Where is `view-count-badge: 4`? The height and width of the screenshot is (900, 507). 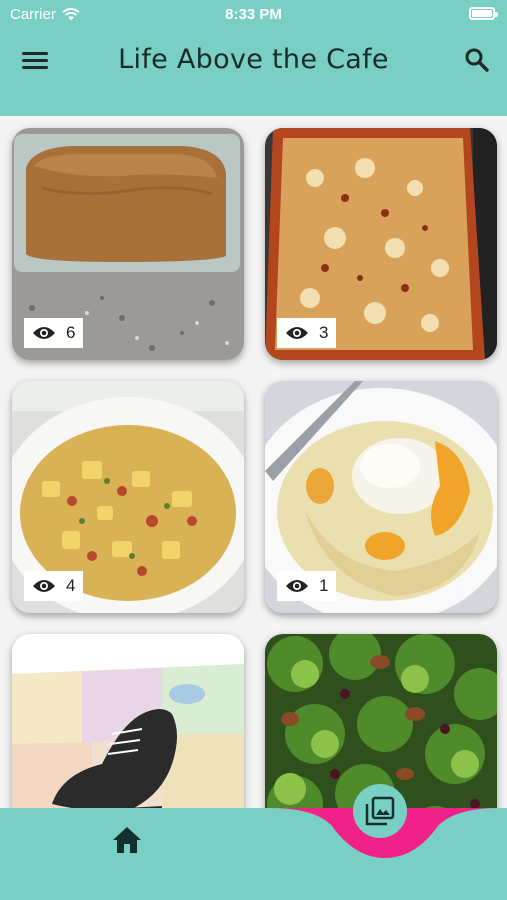 view-count-badge: 4 is located at coordinates (54, 586).